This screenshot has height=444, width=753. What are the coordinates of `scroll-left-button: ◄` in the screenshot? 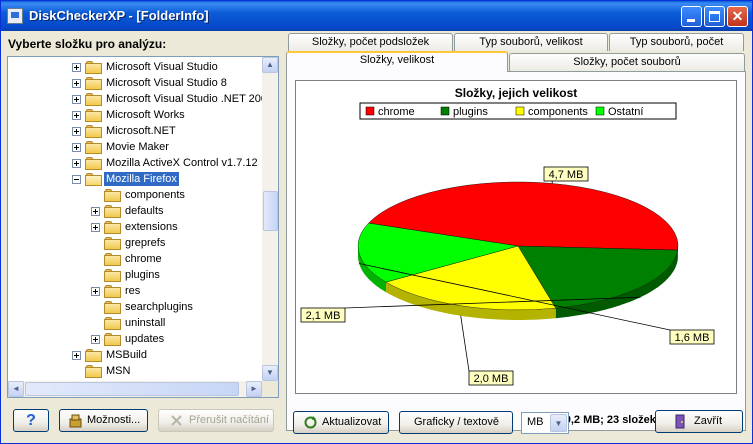 It's located at (16, 389).